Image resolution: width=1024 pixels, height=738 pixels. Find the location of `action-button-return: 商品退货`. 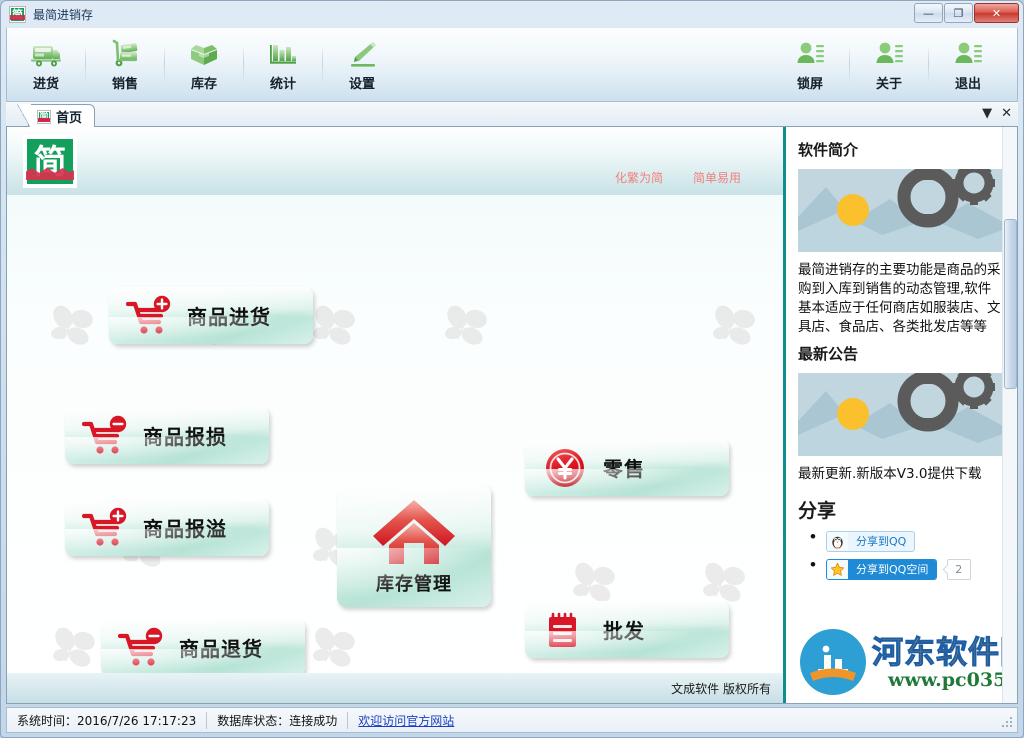

action-button-return: 商品退货 is located at coordinates (203, 646).